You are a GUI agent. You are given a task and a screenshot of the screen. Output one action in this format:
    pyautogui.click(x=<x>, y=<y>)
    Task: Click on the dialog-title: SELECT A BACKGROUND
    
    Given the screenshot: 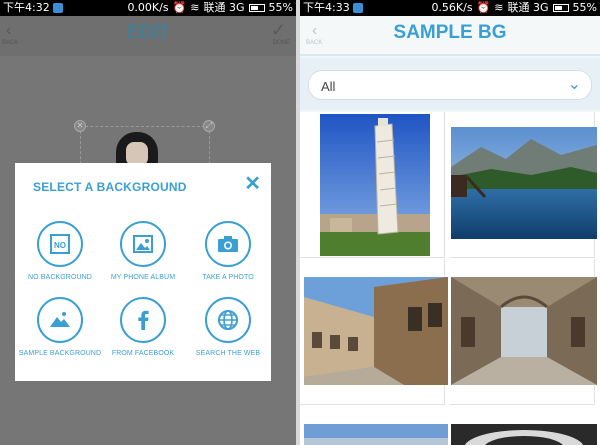 What is the action you would take?
    pyautogui.click(x=110, y=187)
    